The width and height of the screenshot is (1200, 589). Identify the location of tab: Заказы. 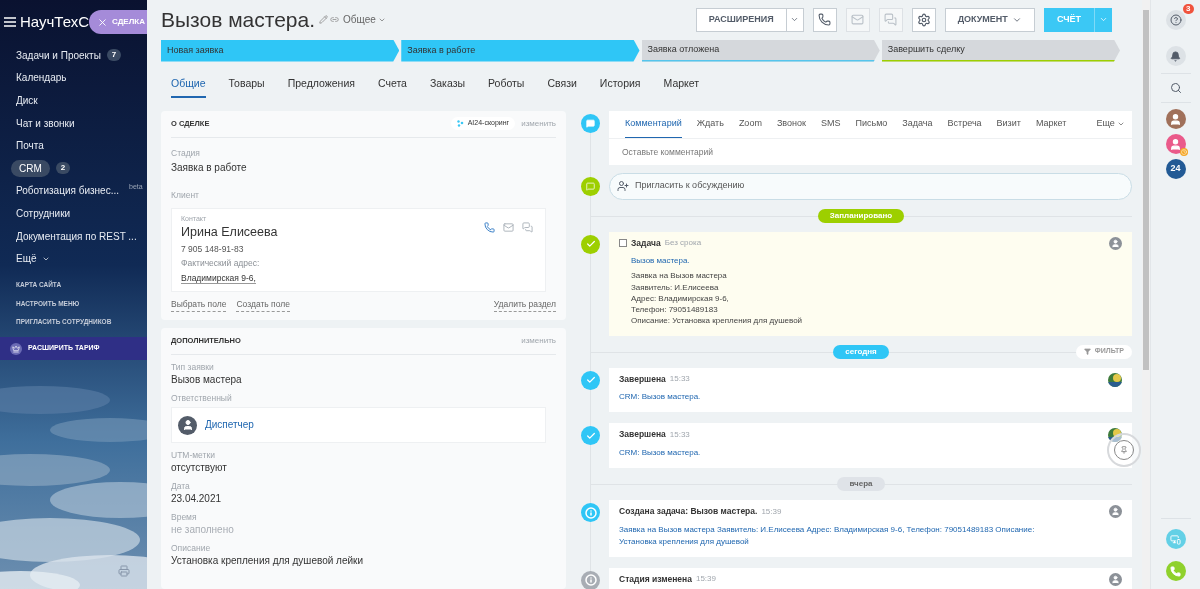
(447, 86).